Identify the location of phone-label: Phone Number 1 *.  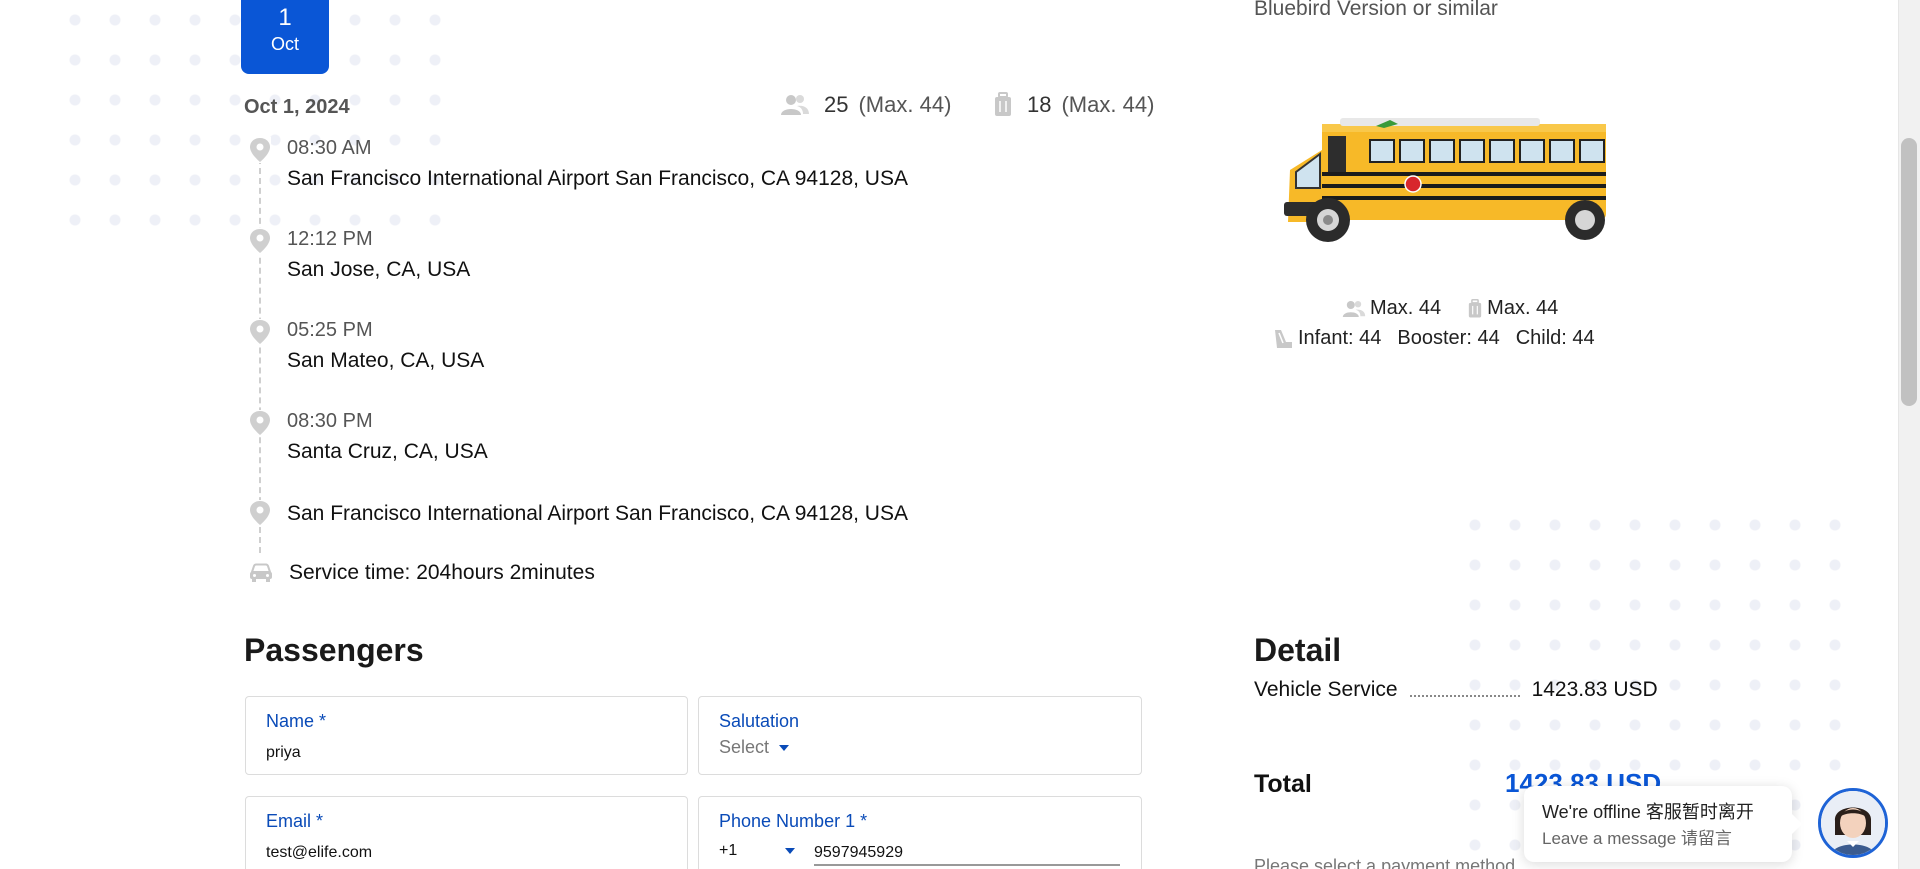
(793, 821).